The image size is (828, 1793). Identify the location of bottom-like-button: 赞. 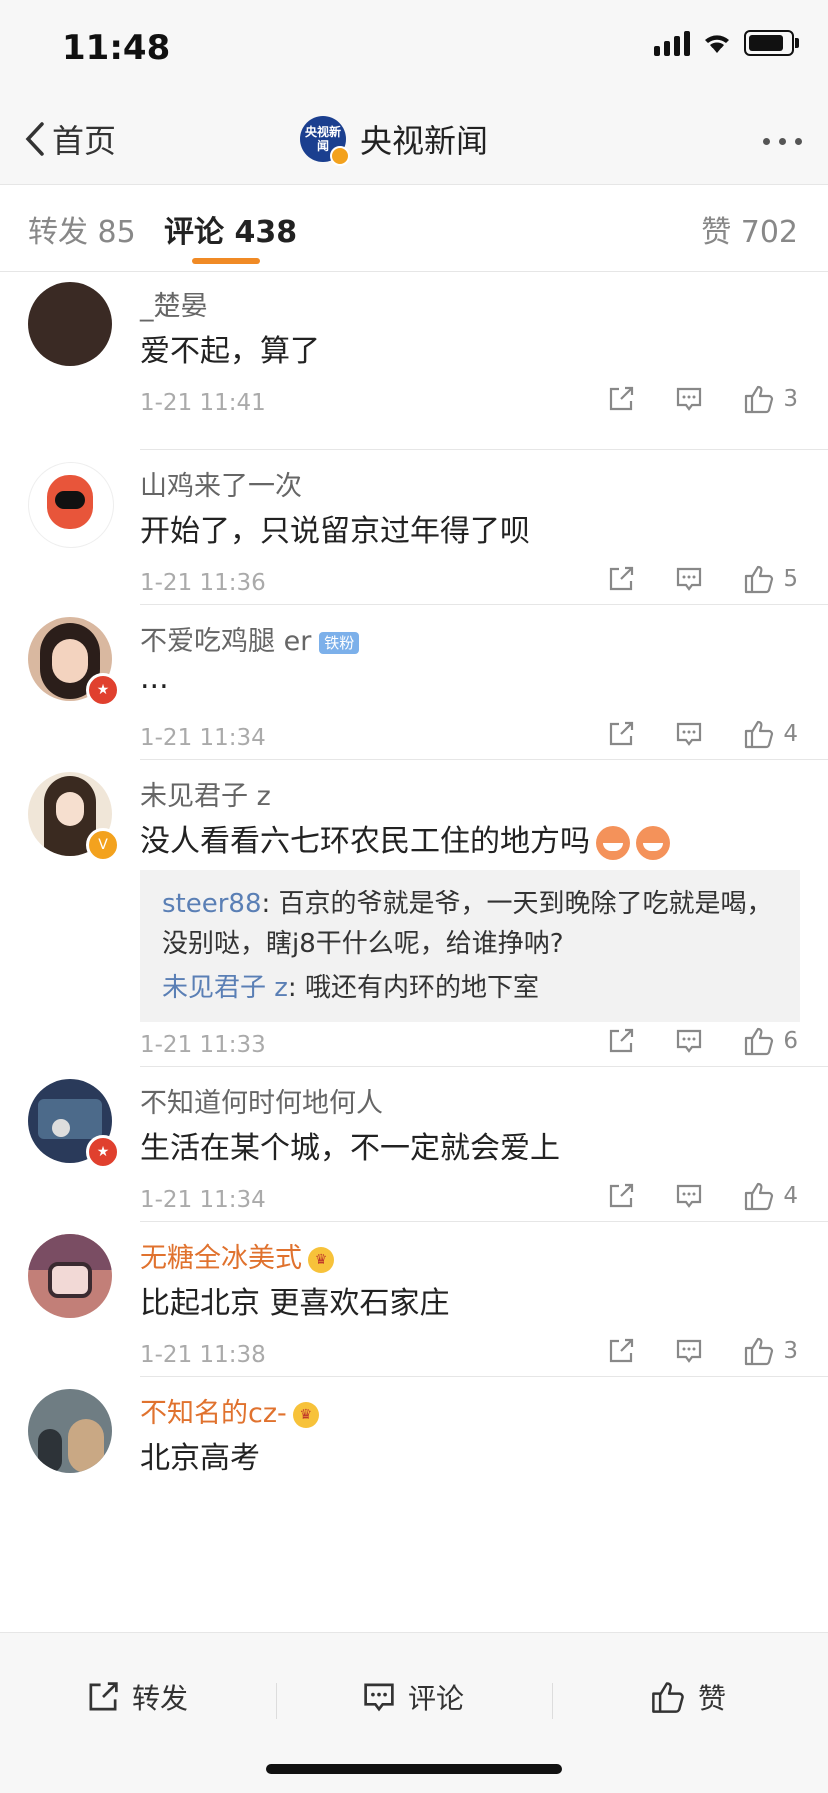
(688, 1697).